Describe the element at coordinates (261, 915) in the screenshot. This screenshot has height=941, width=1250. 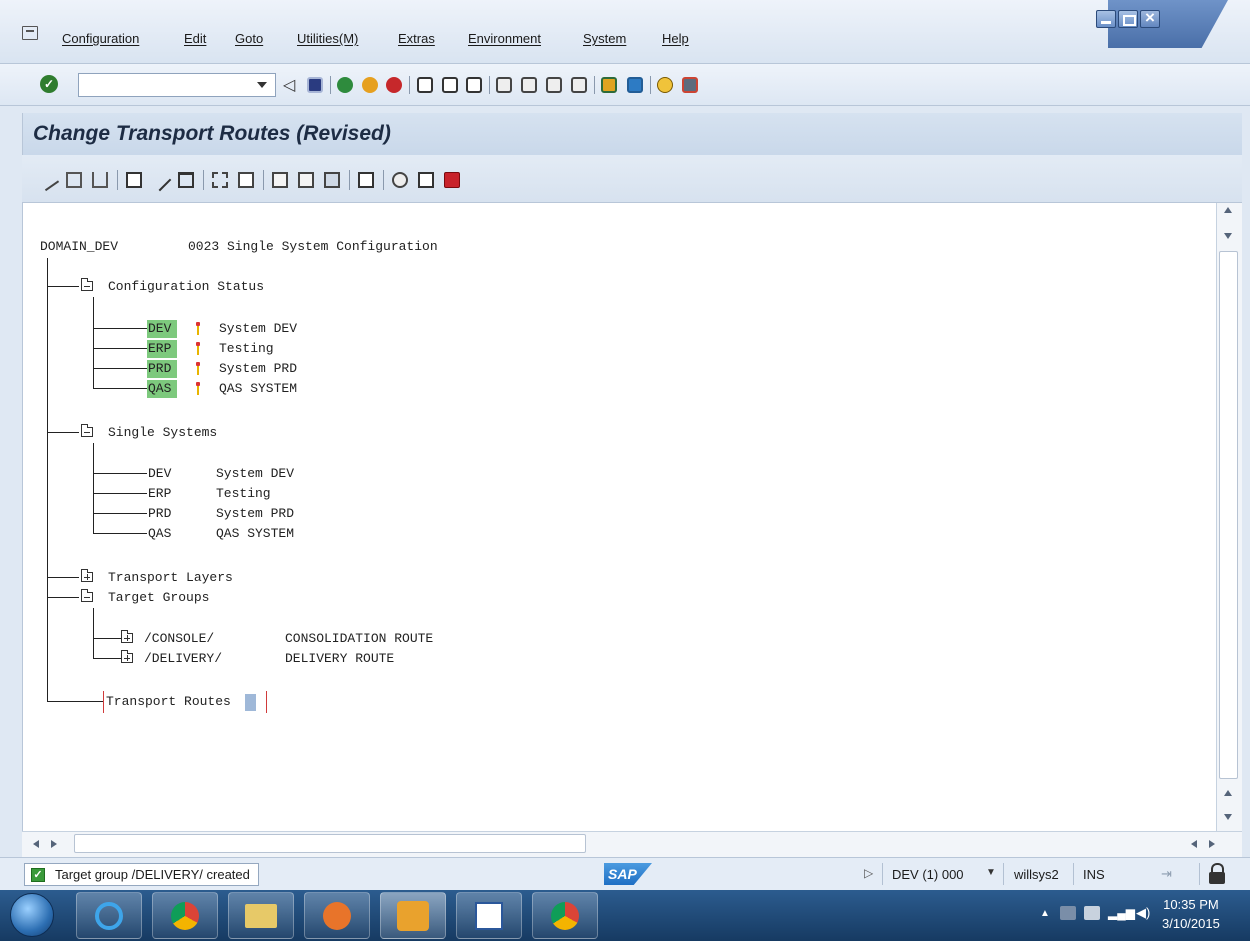
I see `taskbar-explorer-icon` at that location.